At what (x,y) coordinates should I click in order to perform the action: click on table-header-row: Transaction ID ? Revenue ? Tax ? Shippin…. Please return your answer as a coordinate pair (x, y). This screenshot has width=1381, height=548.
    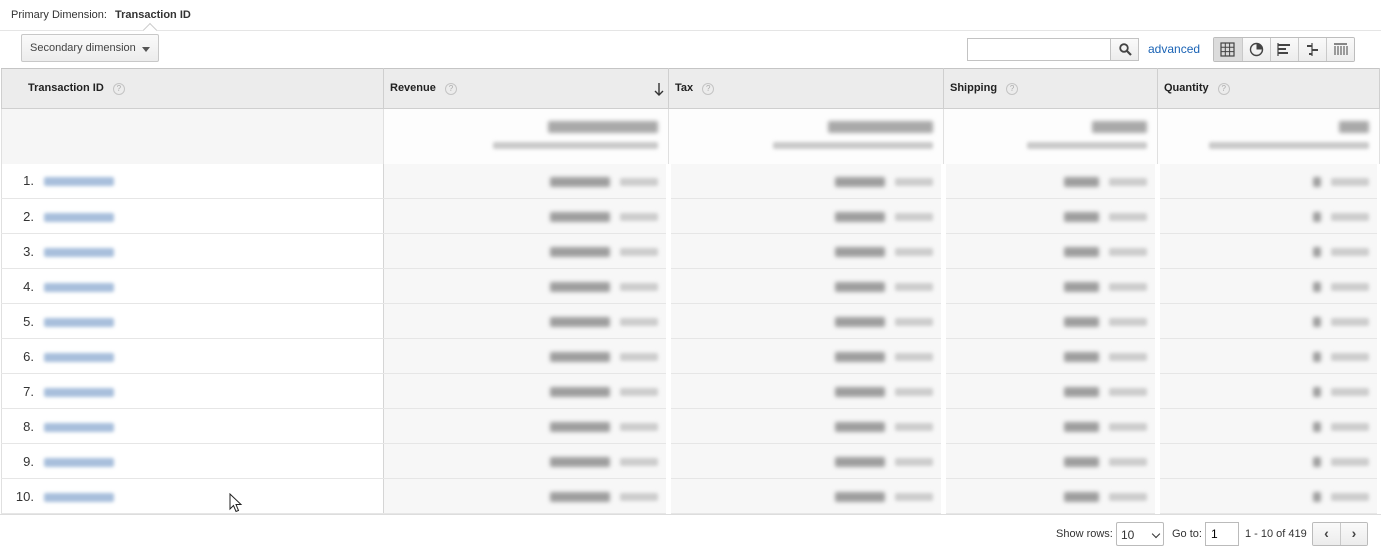
    Looking at the image, I should click on (690, 88).